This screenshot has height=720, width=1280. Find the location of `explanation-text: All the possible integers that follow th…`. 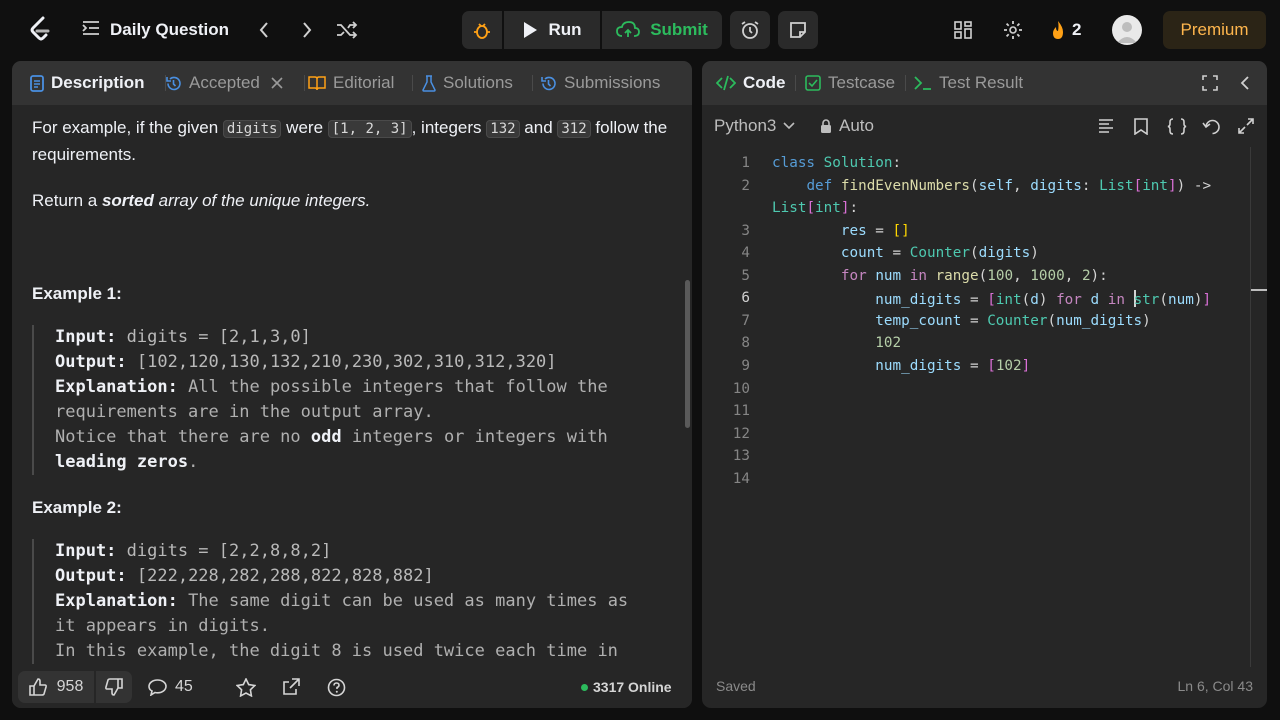

explanation-text: All the possible integers that follow th… is located at coordinates (392, 387).